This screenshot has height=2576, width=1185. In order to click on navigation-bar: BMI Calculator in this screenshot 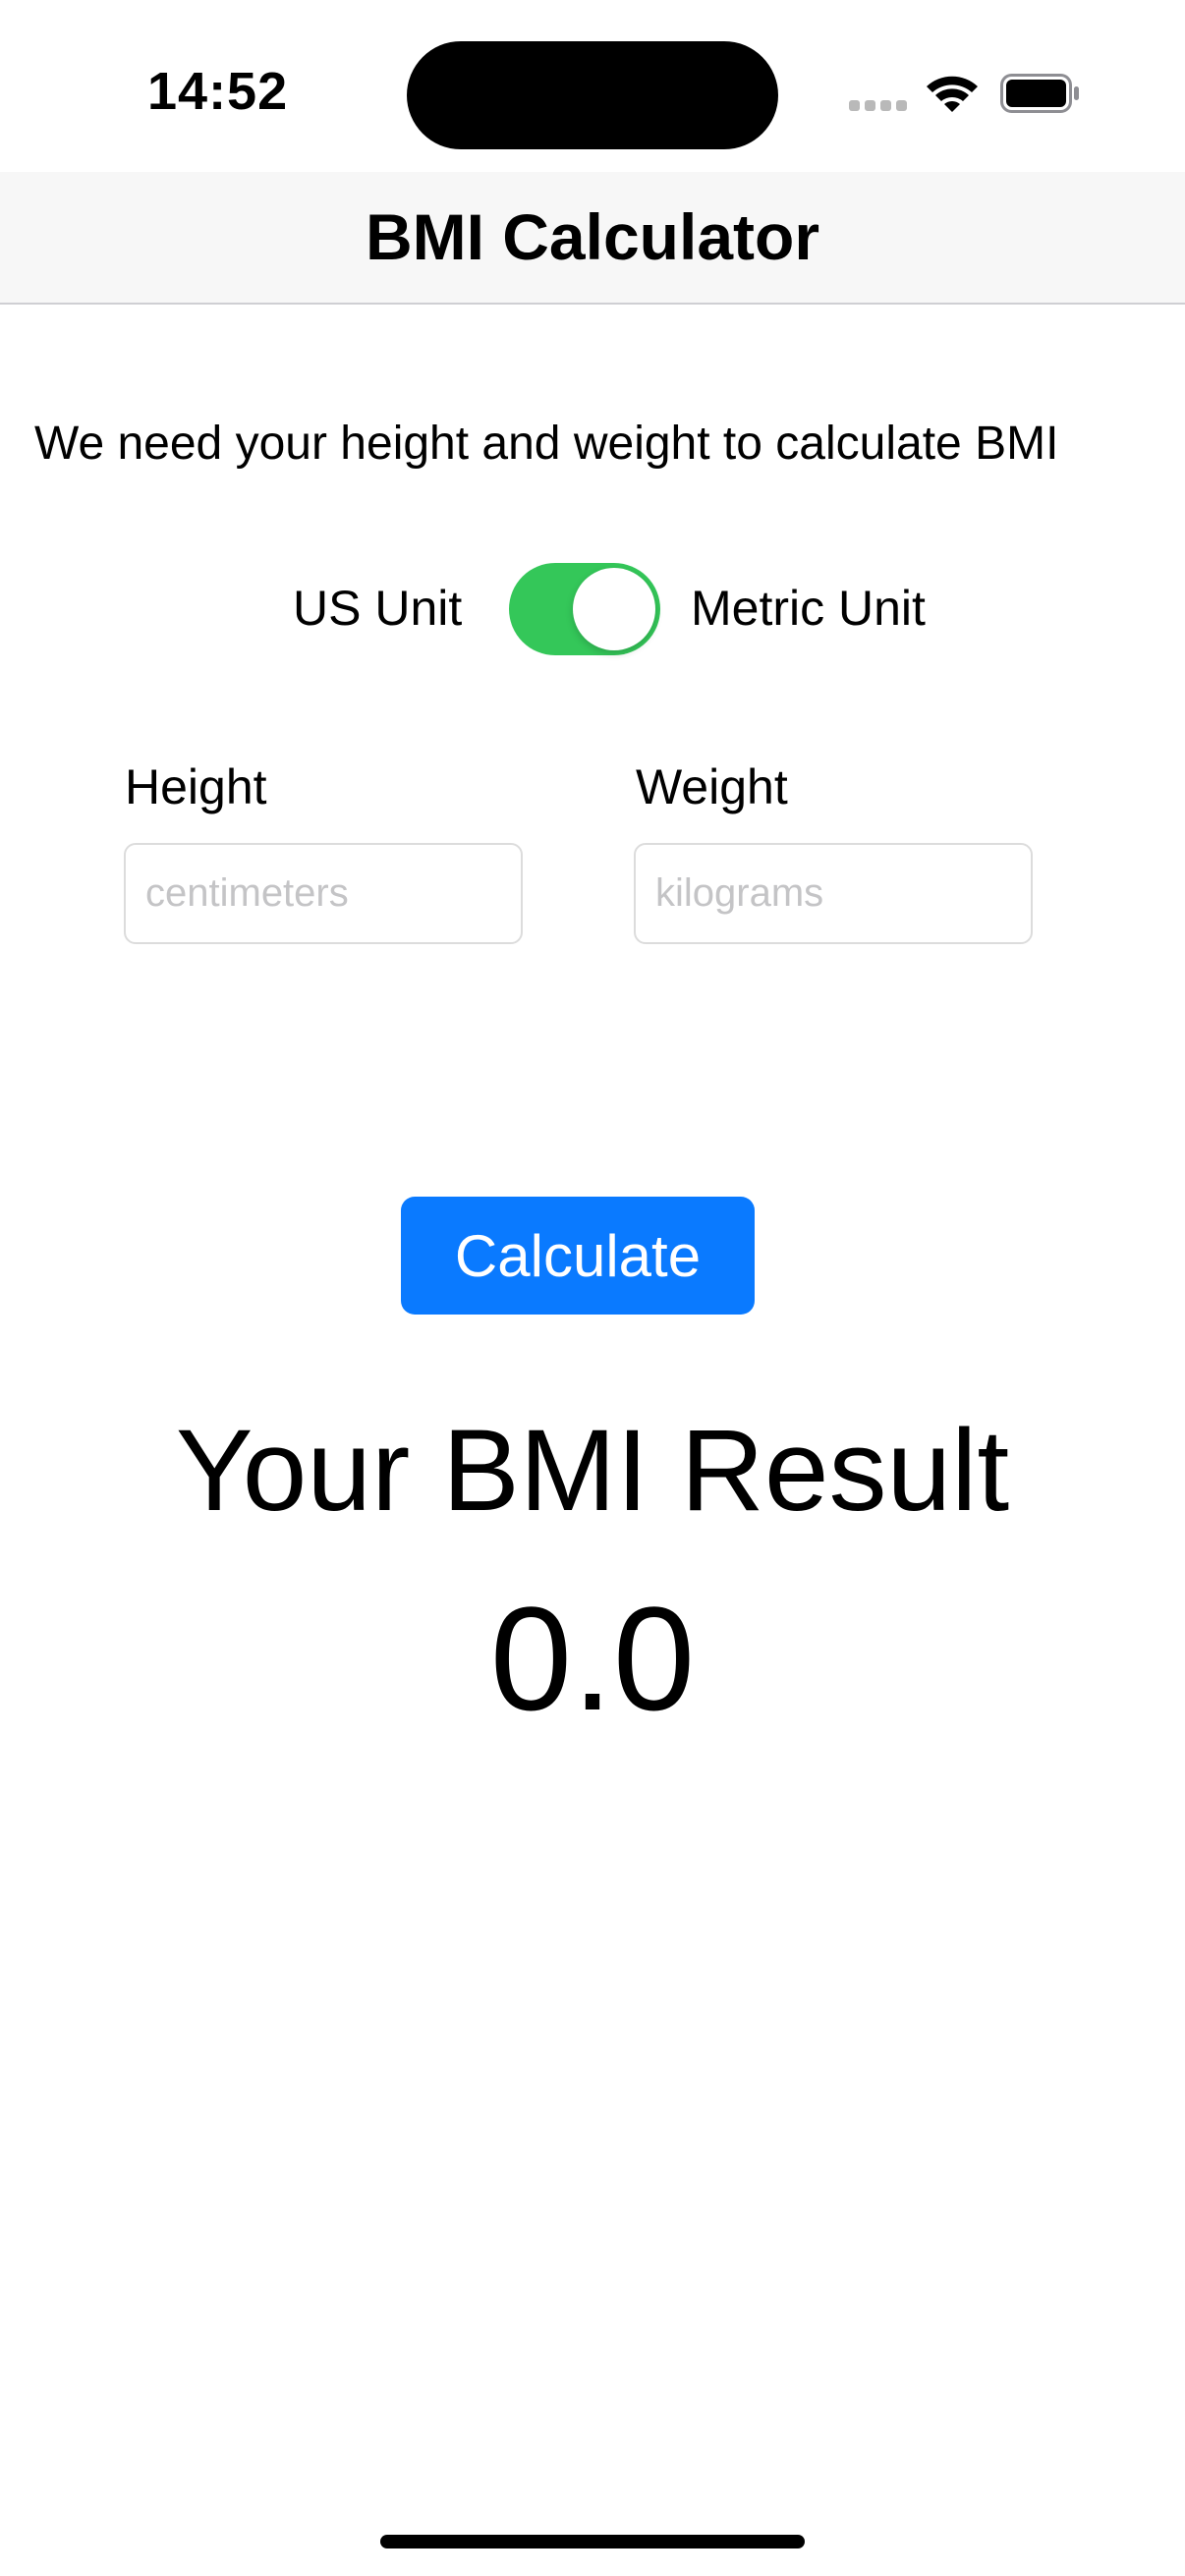, I will do `click(592, 238)`.